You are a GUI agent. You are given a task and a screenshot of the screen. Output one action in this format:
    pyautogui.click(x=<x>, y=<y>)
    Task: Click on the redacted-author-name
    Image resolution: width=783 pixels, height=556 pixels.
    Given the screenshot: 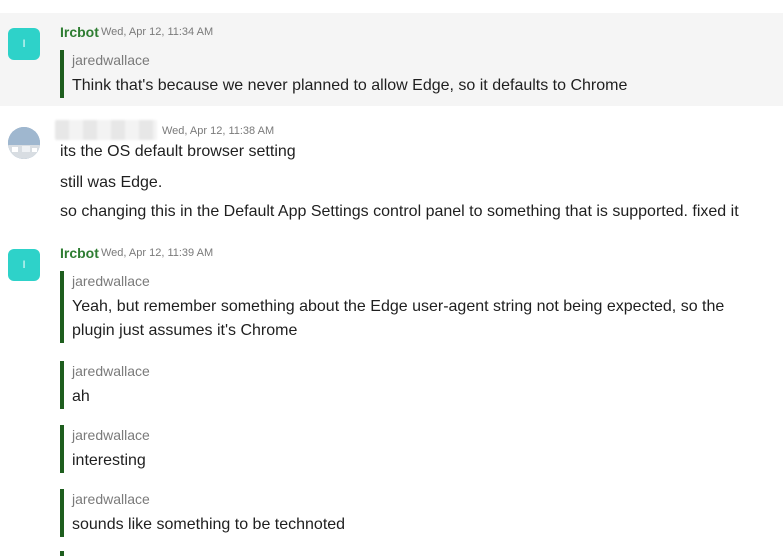 What is the action you would take?
    pyautogui.click(x=106, y=130)
    